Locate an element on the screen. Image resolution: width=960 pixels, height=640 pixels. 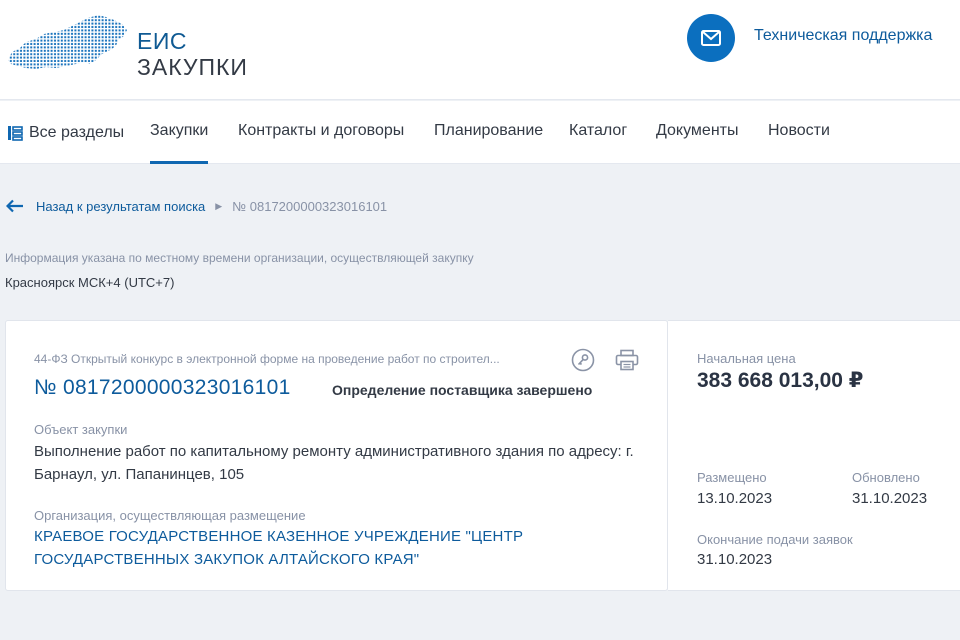
deadline-label: Окончание подачи заявок is located at coordinates (775, 539).